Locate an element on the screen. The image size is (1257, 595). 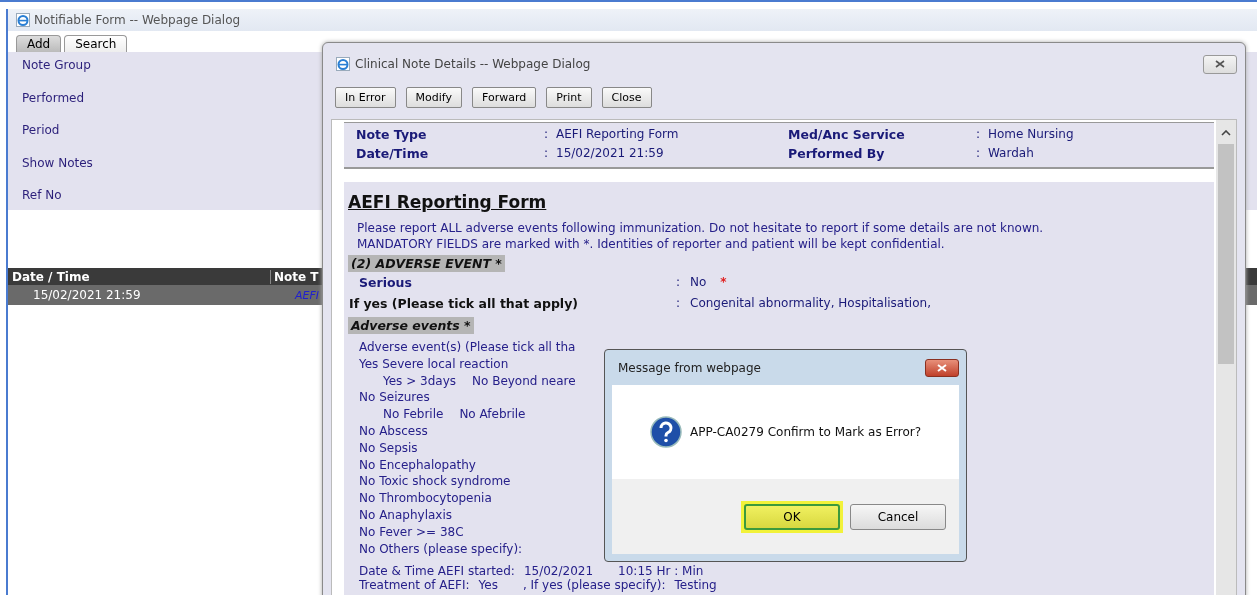
close-icon is located at coordinates (1220, 64).